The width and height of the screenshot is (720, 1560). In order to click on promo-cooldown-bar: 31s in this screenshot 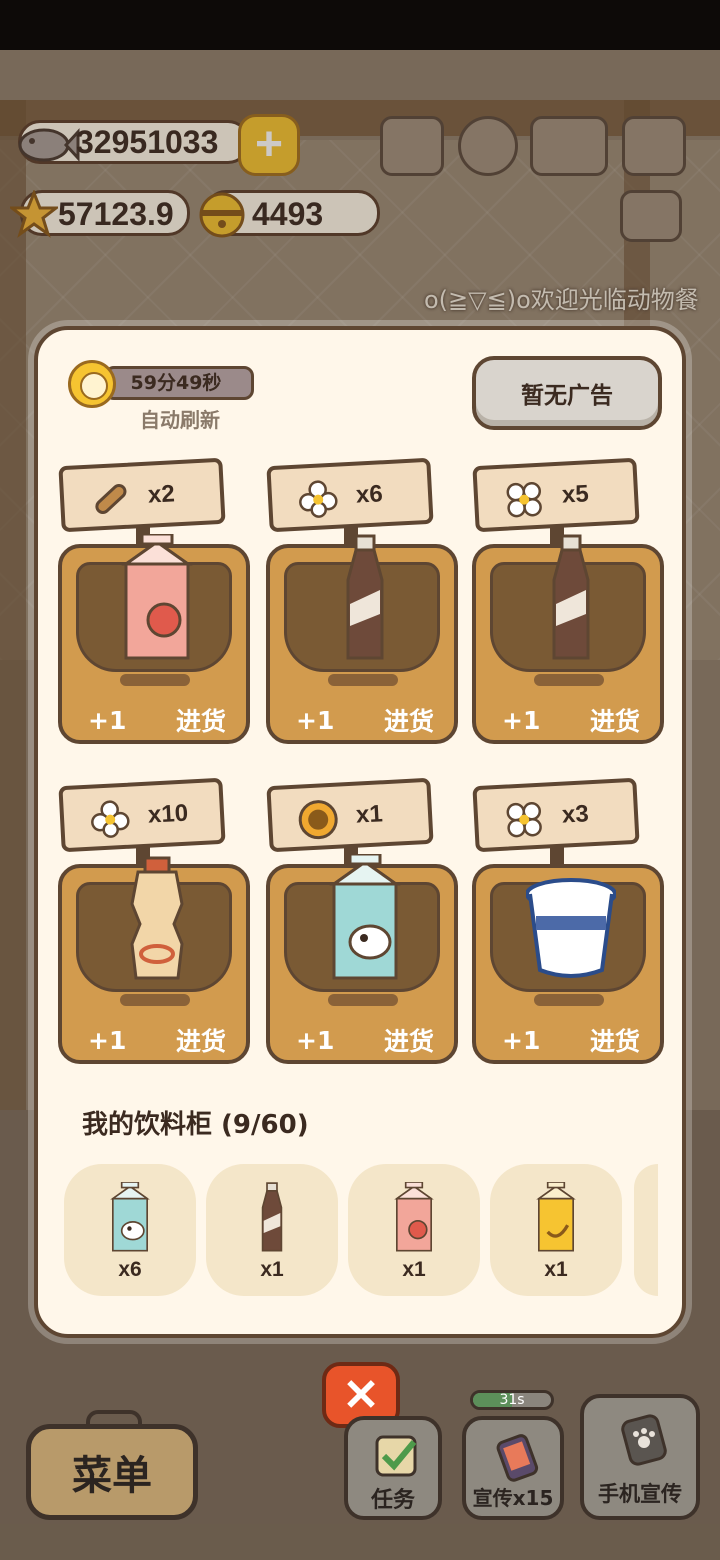, I will do `click(512, 1400)`.